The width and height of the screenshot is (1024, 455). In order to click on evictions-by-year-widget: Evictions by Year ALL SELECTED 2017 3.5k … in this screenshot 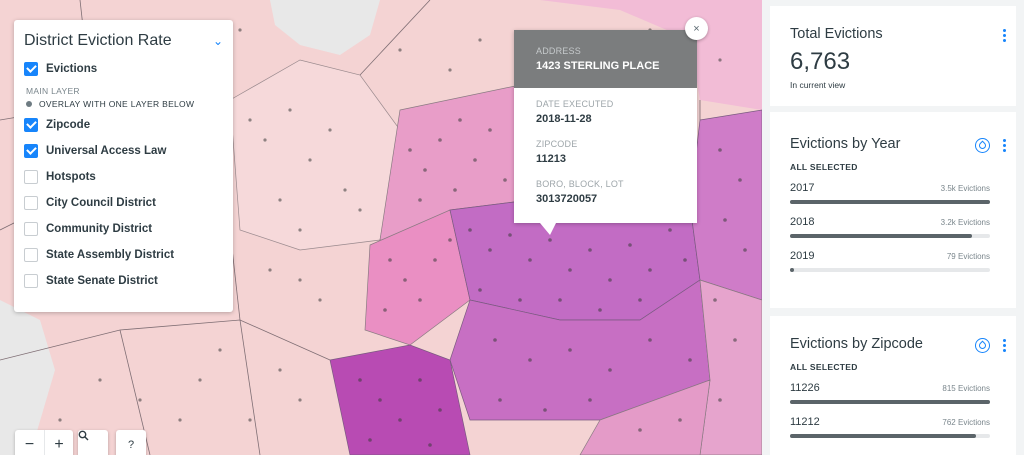, I will do `click(893, 210)`.